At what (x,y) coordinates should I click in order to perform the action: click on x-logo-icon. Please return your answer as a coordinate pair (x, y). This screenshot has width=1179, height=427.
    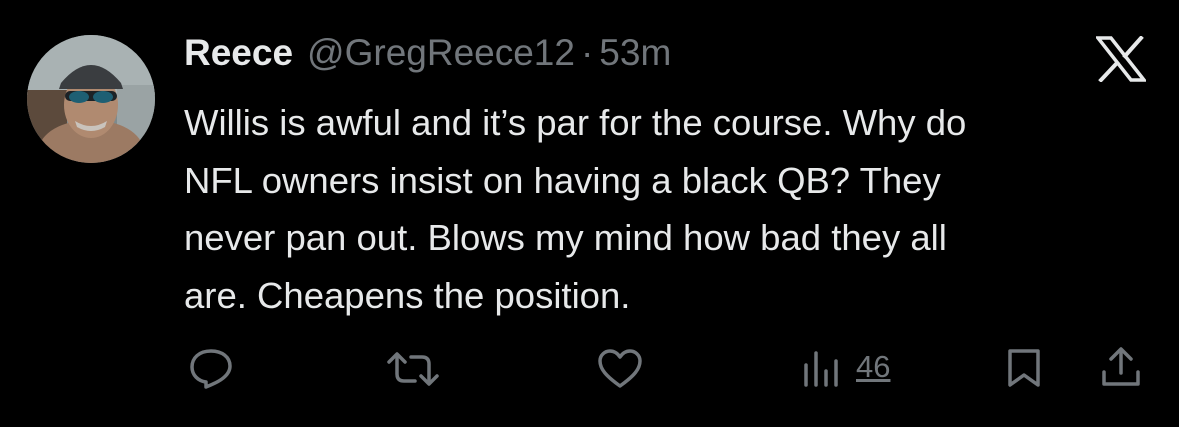
    Looking at the image, I should click on (1121, 59).